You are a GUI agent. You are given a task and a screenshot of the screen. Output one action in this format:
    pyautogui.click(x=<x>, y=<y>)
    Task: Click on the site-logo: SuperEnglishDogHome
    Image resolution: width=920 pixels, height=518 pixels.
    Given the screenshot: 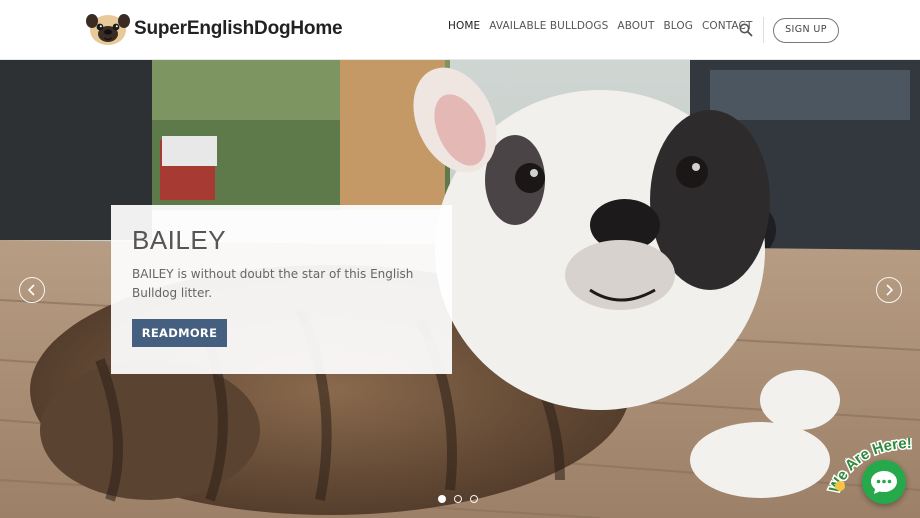 What is the action you would take?
    pyautogui.click(x=214, y=29)
    